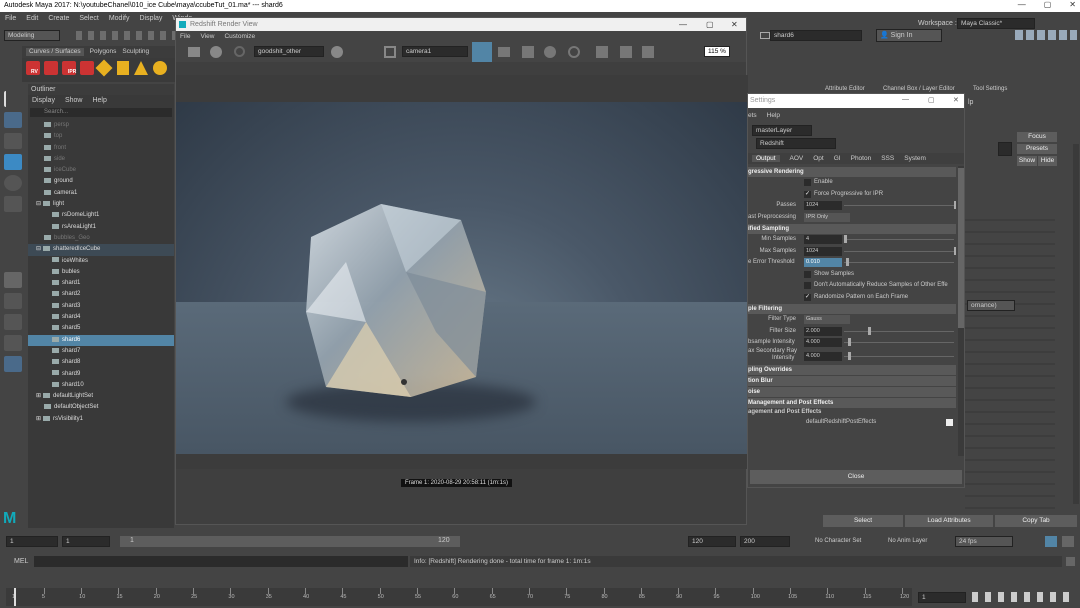  What do you see at coordinates (852, 229) in the screenshot?
I see `section-unified-sampling: ified Sampling` at bounding box center [852, 229].